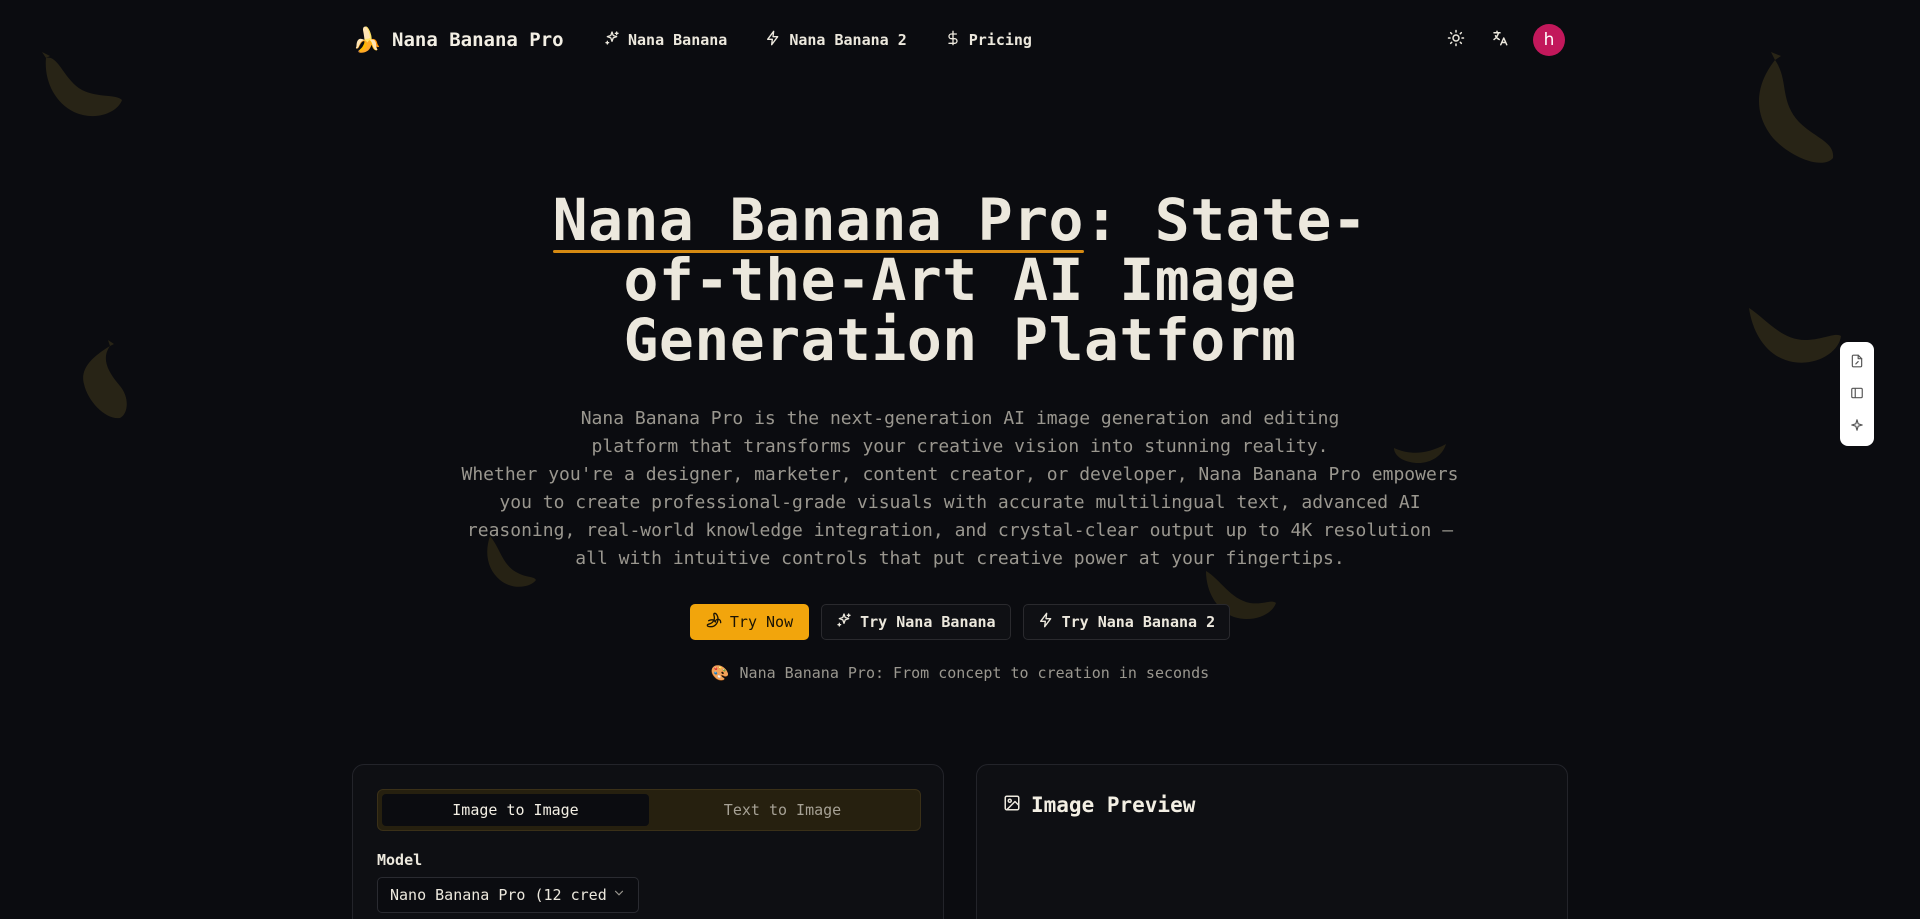 The width and height of the screenshot is (1920, 919). I want to click on try-nana-banana-button: Try Nana Banana, so click(916, 622).